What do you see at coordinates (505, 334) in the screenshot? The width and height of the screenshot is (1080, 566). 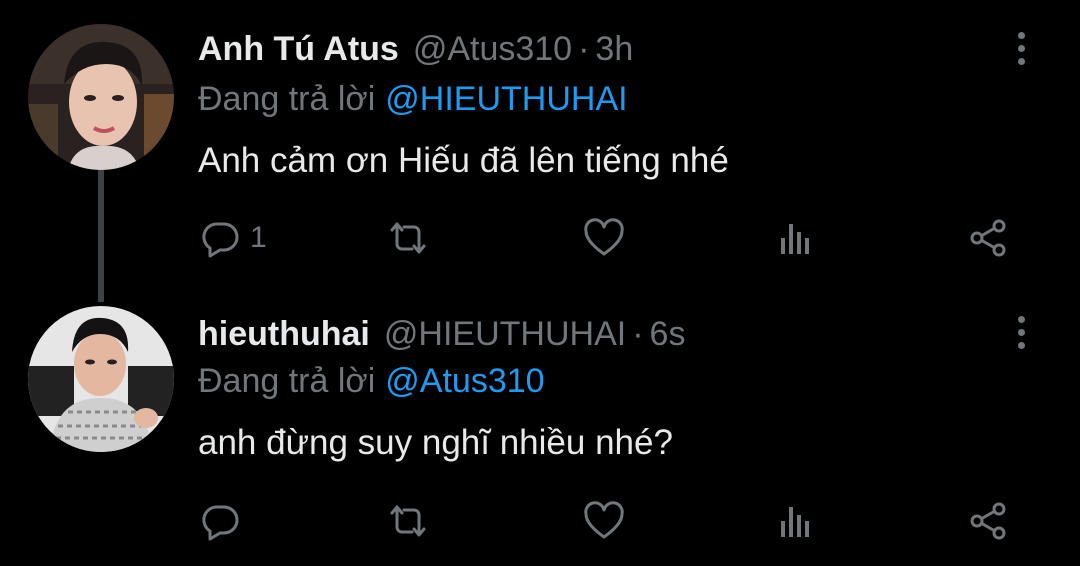 I see `user-handle: @HIEUTHUHAI` at bounding box center [505, 334].